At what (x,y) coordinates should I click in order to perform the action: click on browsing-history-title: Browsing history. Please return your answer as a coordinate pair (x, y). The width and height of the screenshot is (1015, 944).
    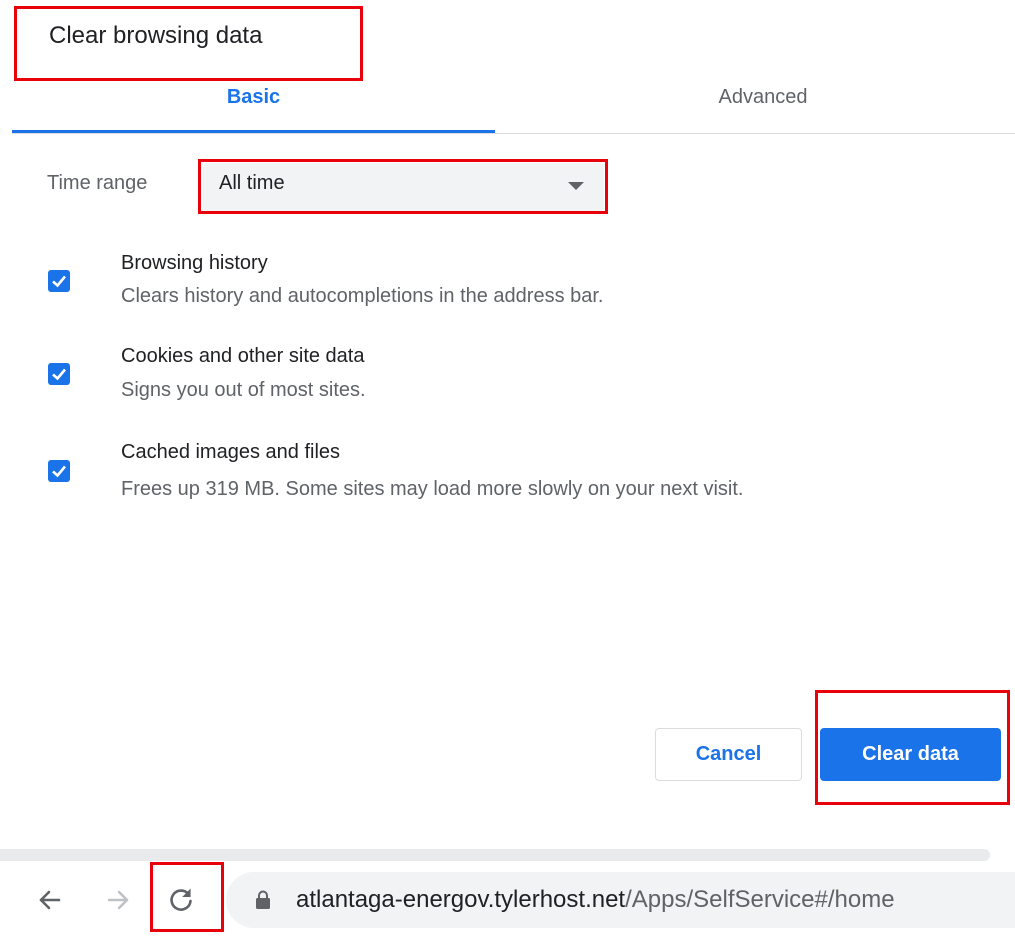
    Looking at the image, I should click on (194, 263).